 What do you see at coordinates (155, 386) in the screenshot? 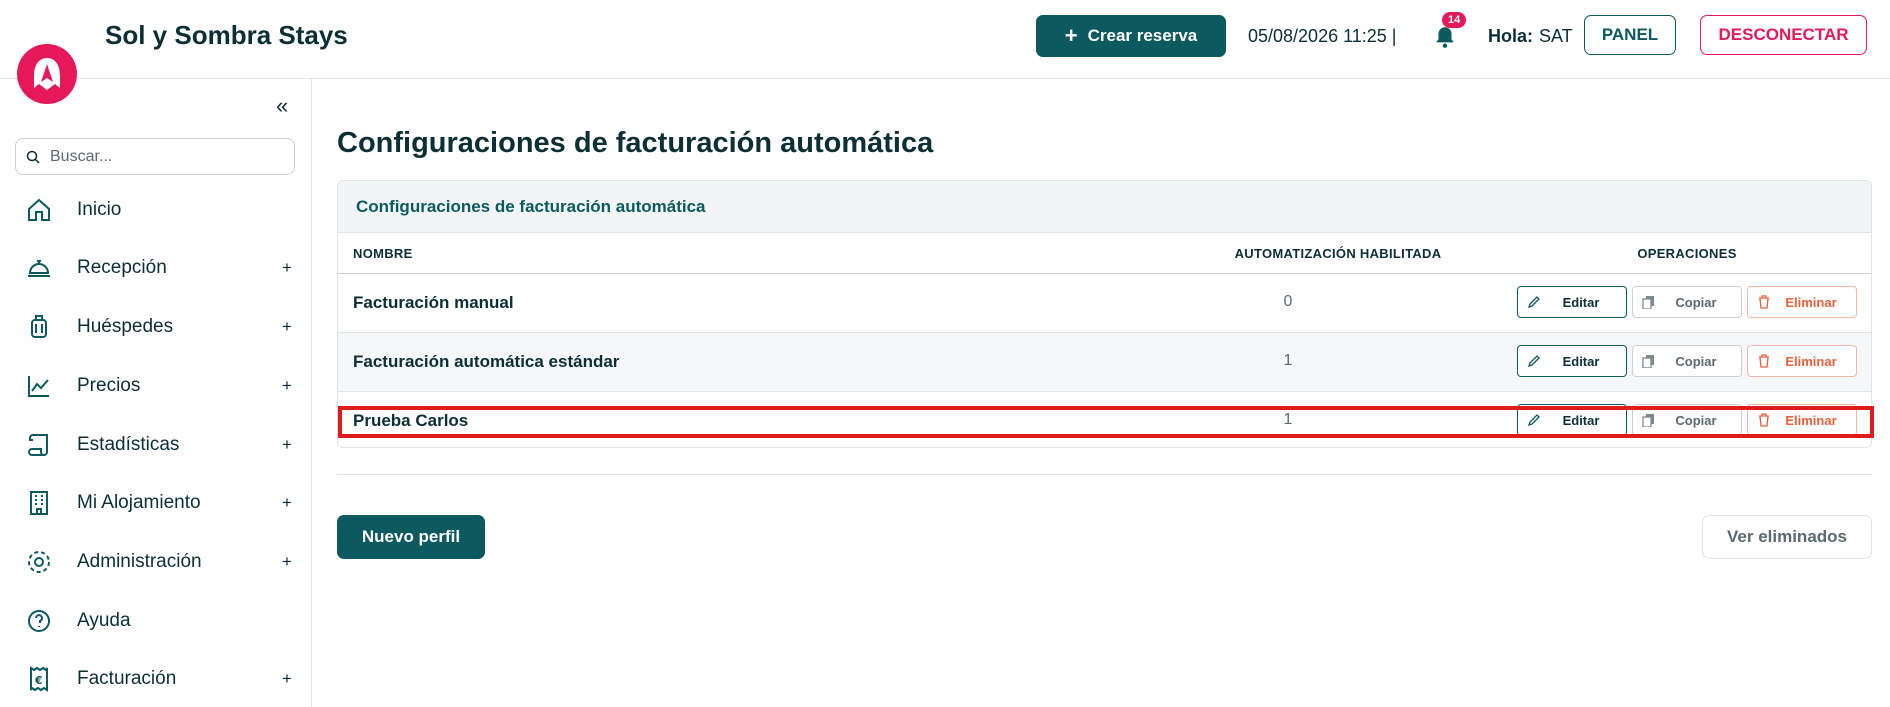
I see `sidebar-item-precios: Precios +` at bounding box center [155, 386].